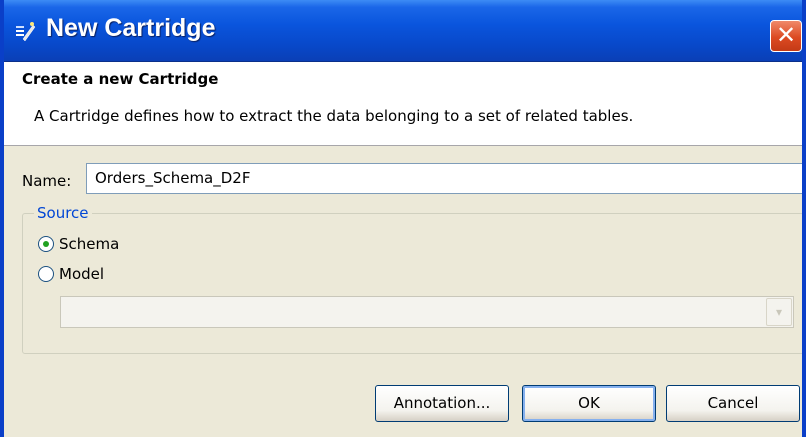 This screenshot has height=437, width=806. What do you see at coordinates (46, 274) in the screenshot?
I see `model-radio-button` at bounding box center [46, 274].